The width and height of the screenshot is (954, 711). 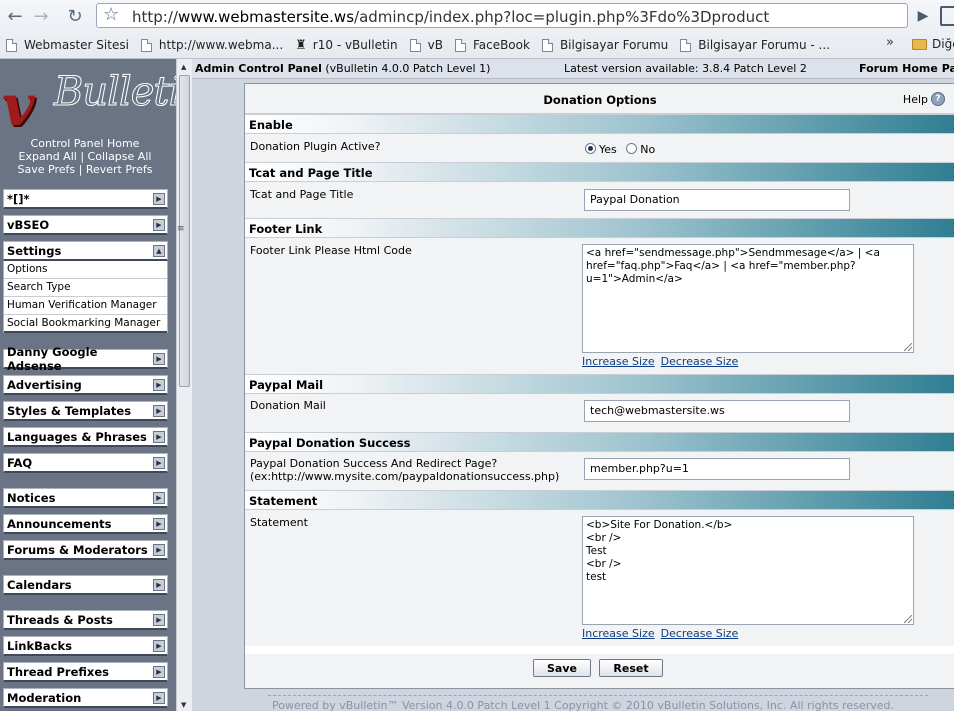 I want to click on success-redirect-input: member.php?u=1, so click(x=717, y=469).